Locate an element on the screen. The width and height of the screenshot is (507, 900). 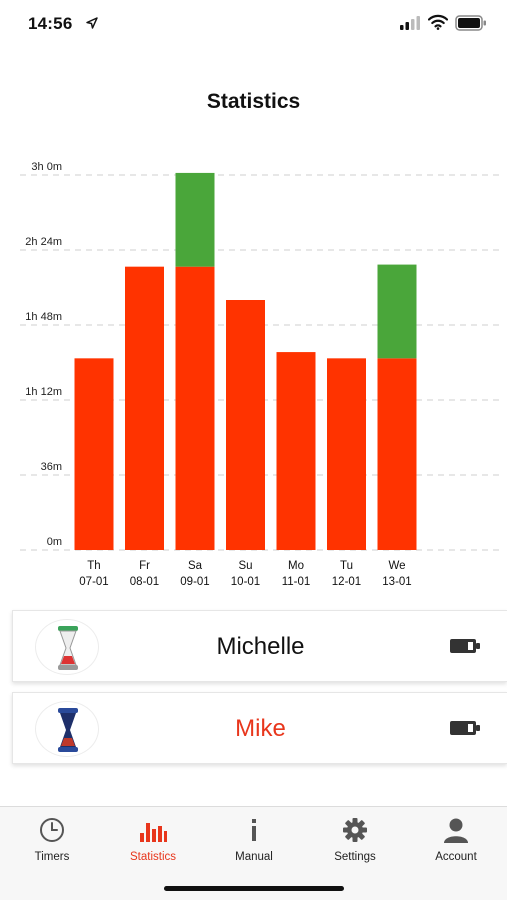
tab-label: Settings is located at coordinates (355, 857).